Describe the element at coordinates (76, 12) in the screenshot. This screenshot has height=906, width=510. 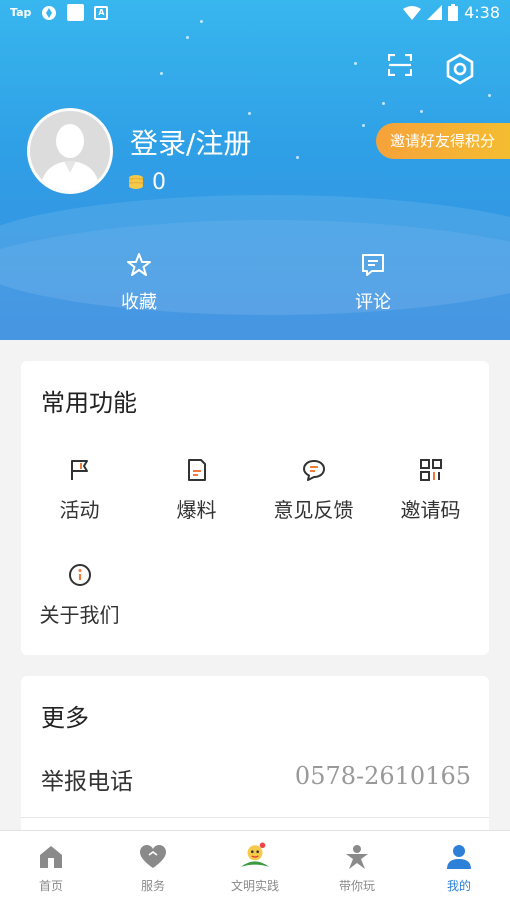
I see `app-notification-icon` at that location.